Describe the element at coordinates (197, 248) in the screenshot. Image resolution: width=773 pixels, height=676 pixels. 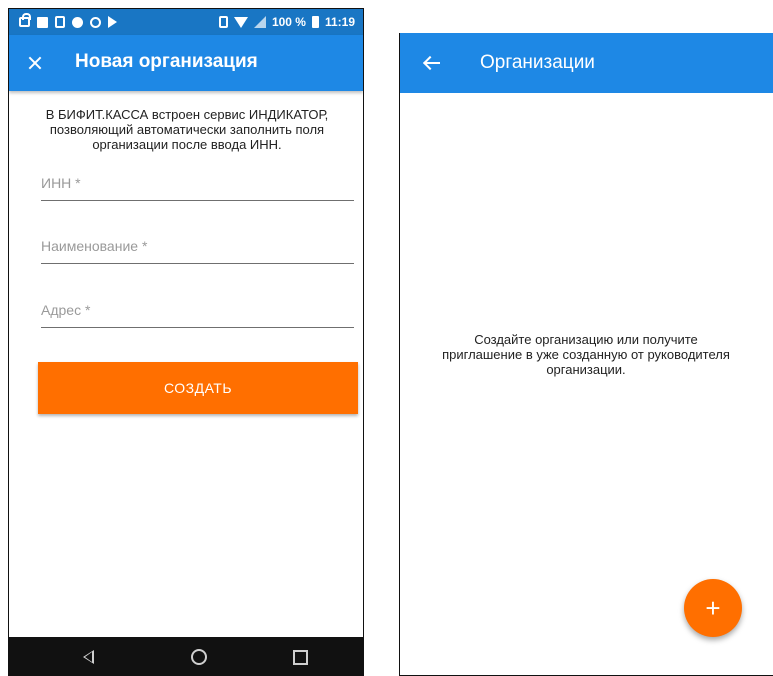
I see `name-field` at that location.